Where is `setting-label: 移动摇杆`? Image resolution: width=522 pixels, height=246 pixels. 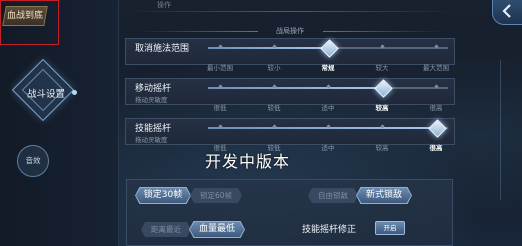
setting-label: 移动摇杆 is located at coordinates (153, 89).